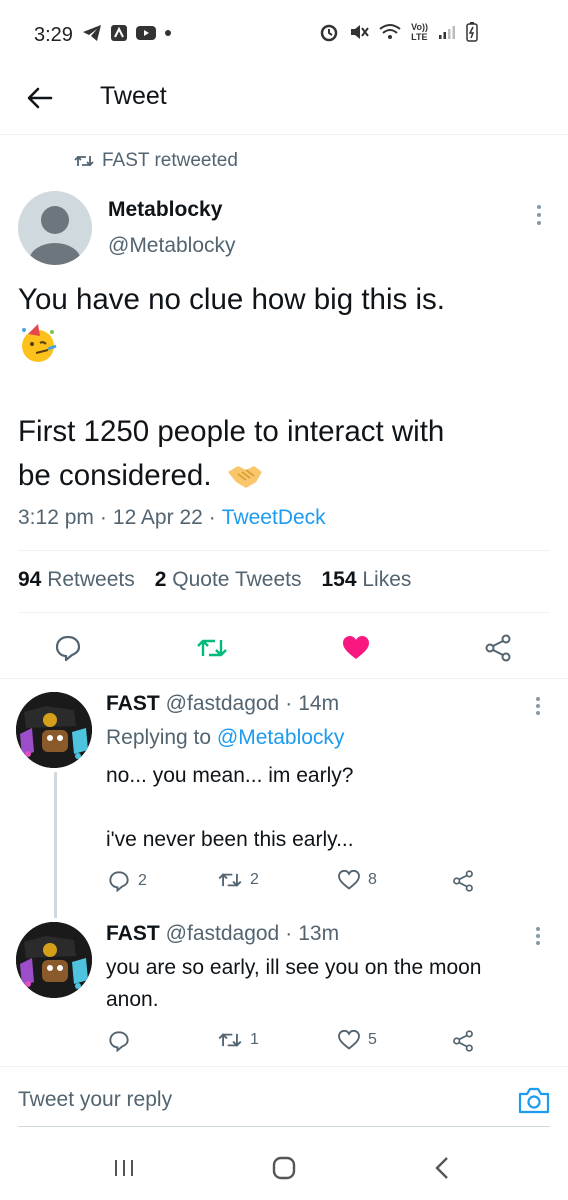  I want to click on tweet-date: 12 Apr 22, so click(157, 517).